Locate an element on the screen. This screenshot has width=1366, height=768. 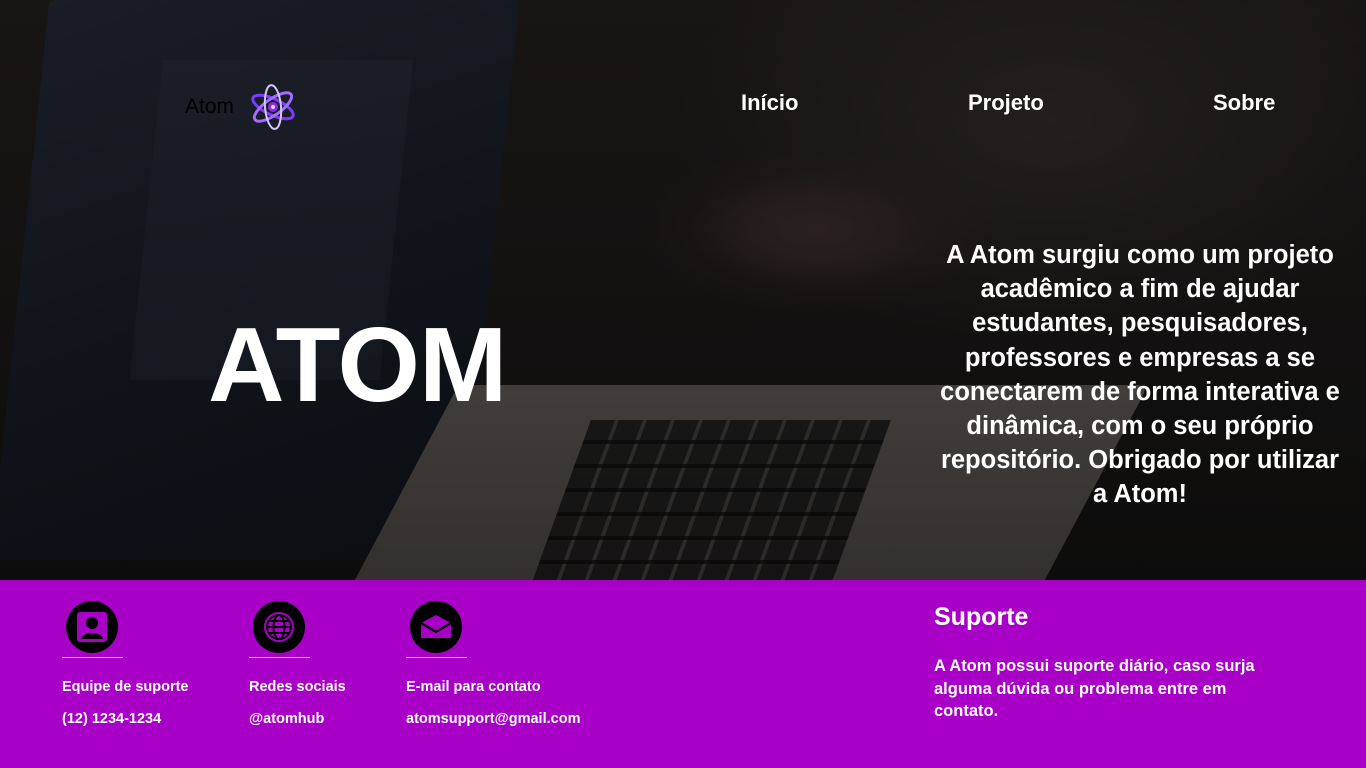
contact-label: Redes sociais is located at coordinates (297, 687).